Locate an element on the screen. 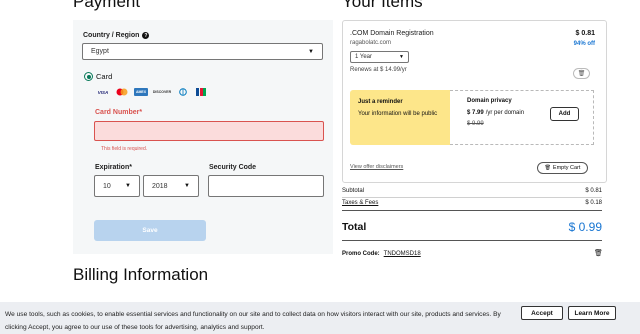 This screenshot has width=640, height=334. offer-disclaimers-link: View offer disclaimers is located at coordinates (376, 167).